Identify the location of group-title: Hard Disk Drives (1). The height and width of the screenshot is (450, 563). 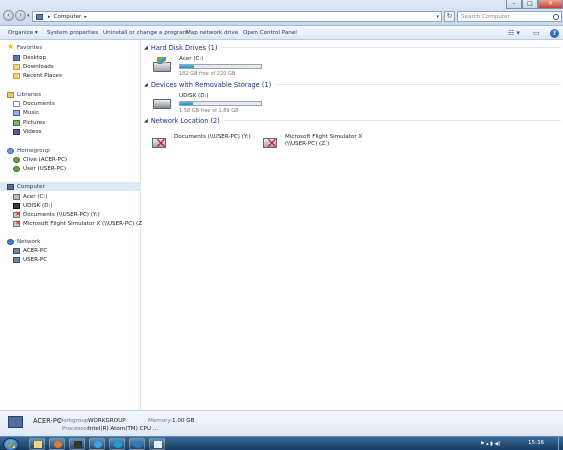
(184, 47).